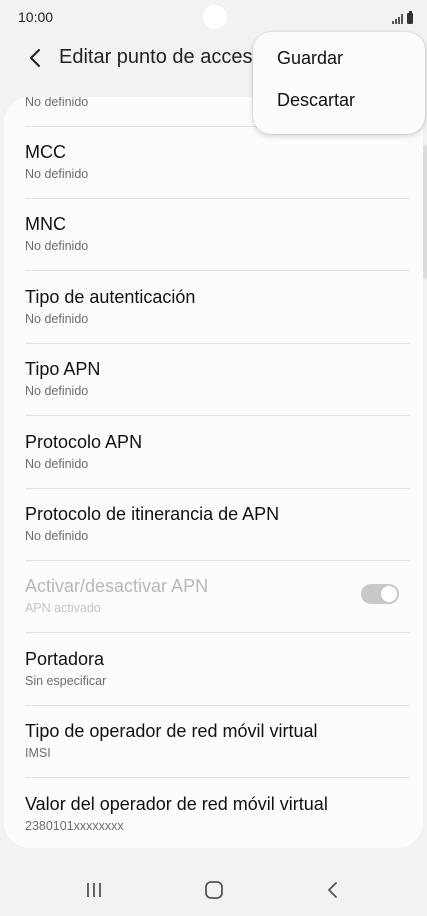 The height and width of the screenshot is (916, 427). Describe the element at coordinates (45, 224) in the screenshot. I see `setting-title: MNC` at that location.